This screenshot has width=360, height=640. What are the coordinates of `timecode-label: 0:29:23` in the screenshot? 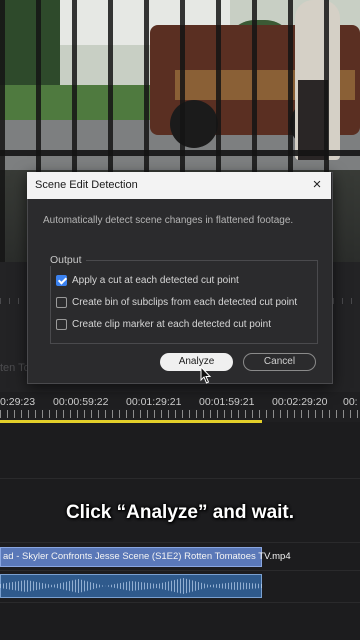 It's located at (18, 402).